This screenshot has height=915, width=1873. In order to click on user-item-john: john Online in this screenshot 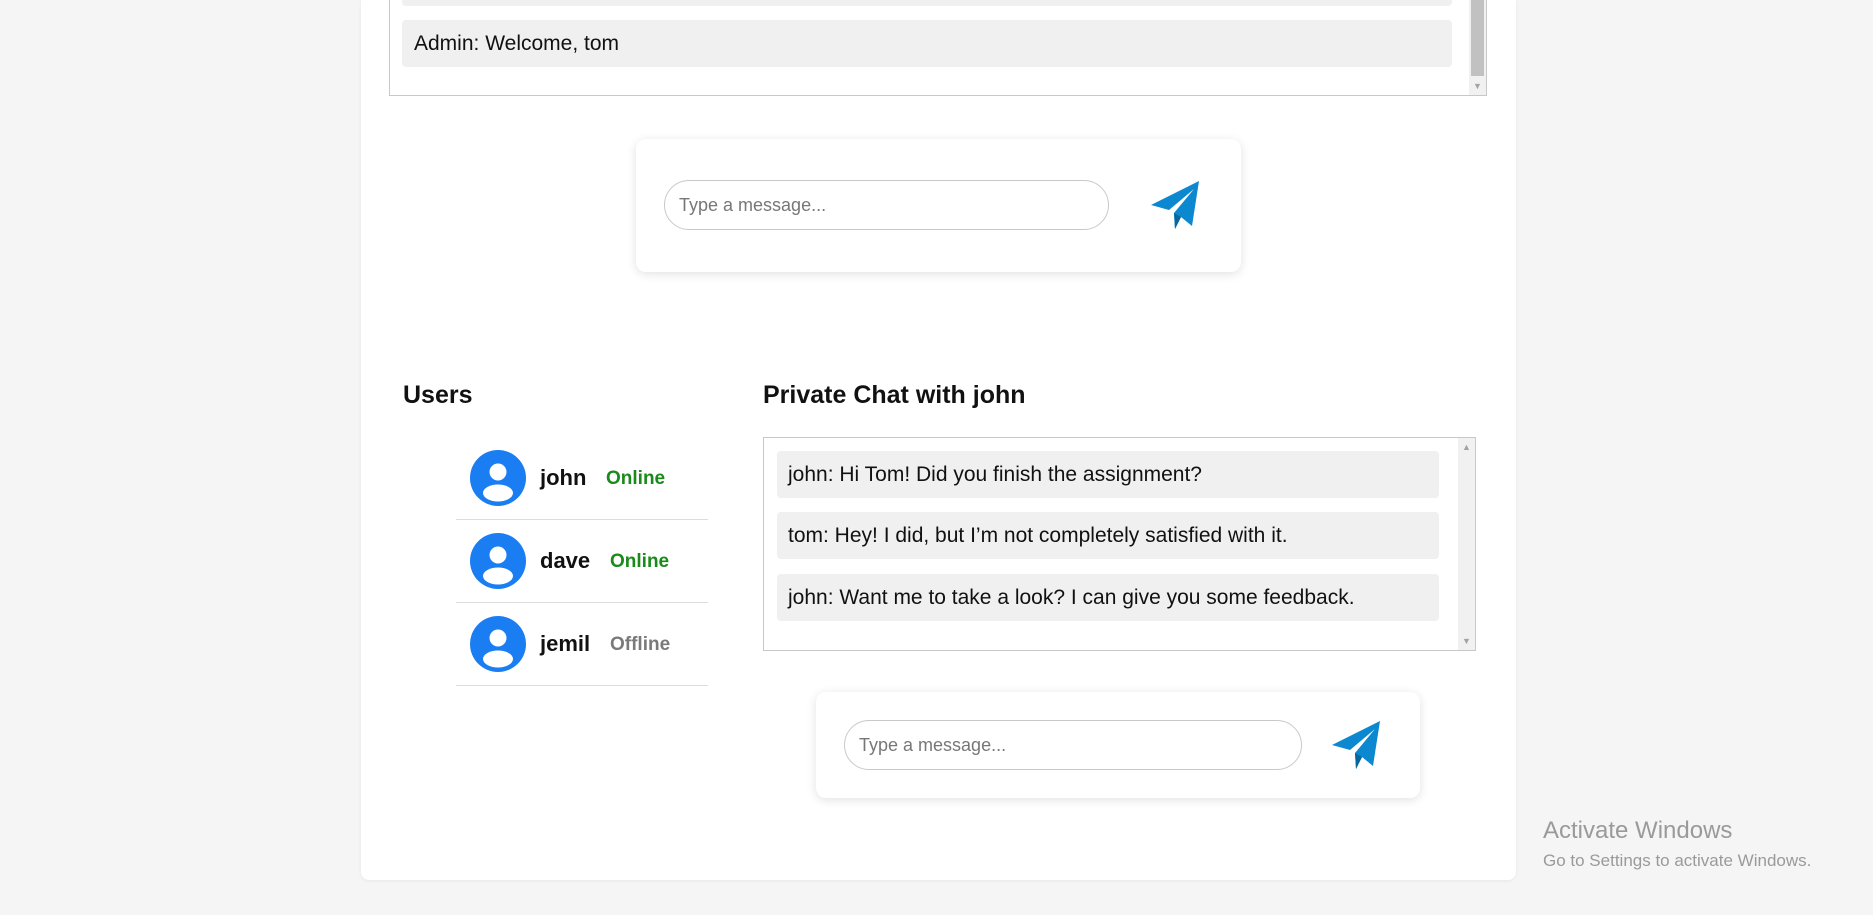, I will do `click(582, 478)`.